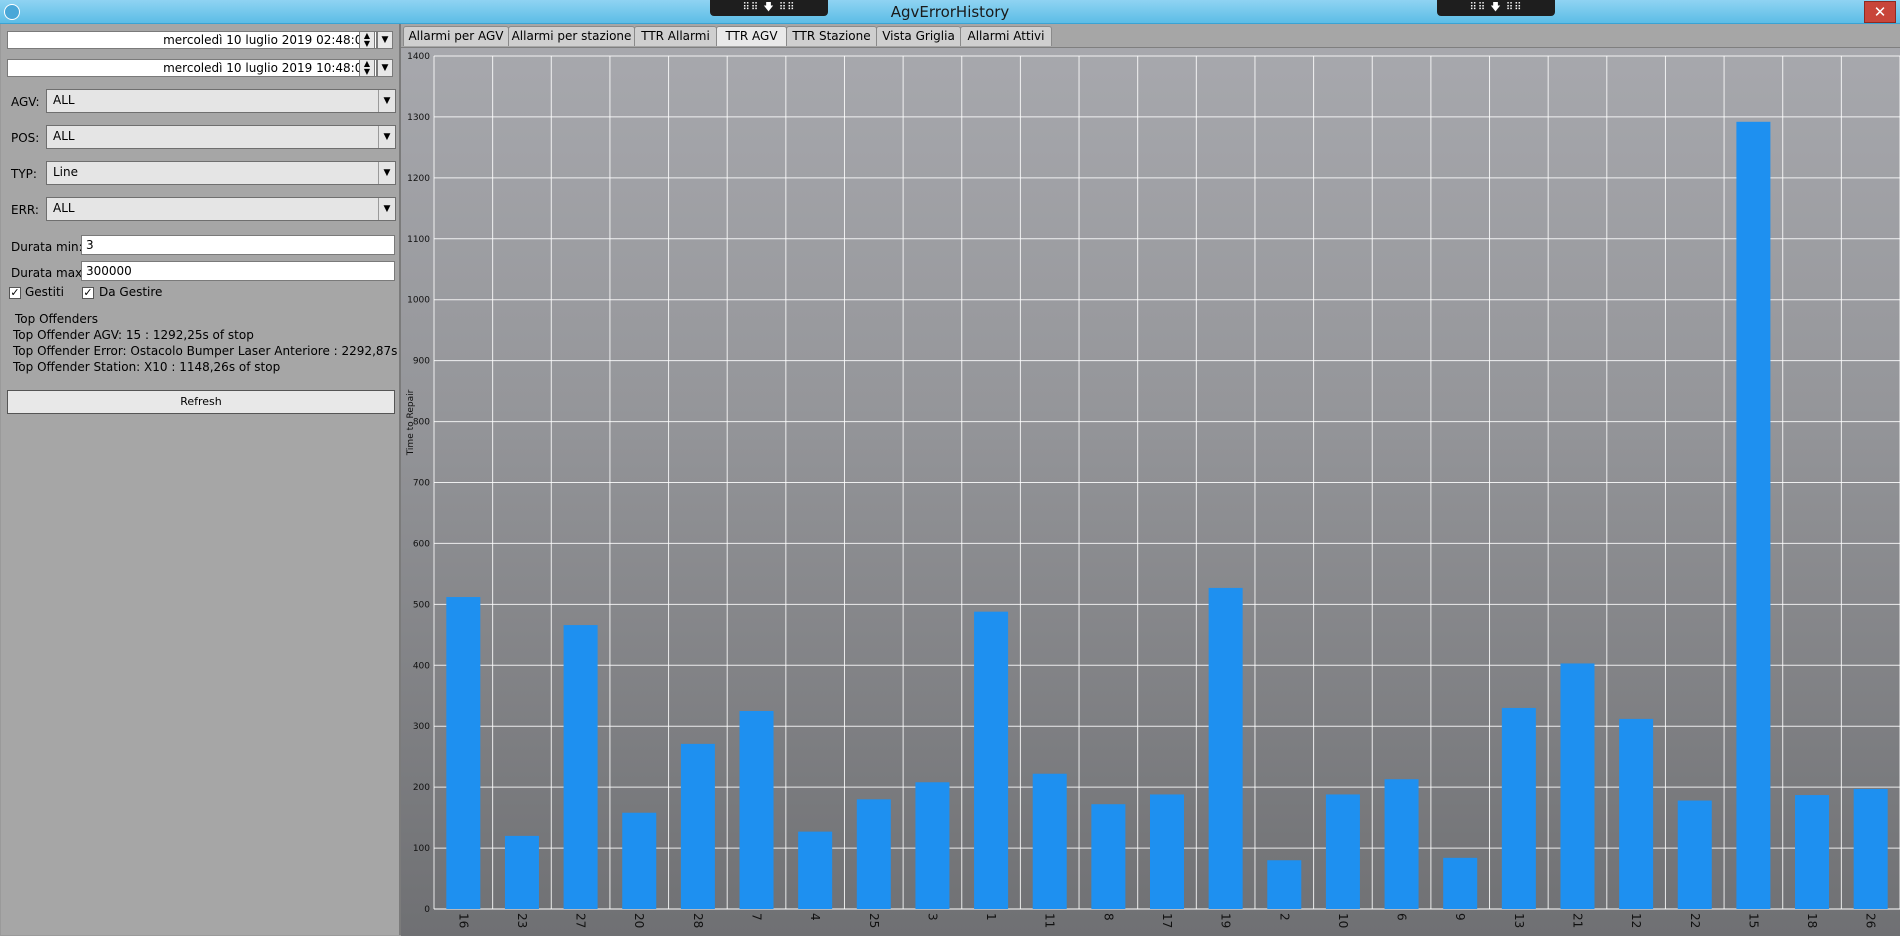 The width and height of the screenshot is (1900, 936). What do you see at coordinates (418, 301) in the screenshot?
I see `y-tick-label: 1000` at bounding box center [418, 301].